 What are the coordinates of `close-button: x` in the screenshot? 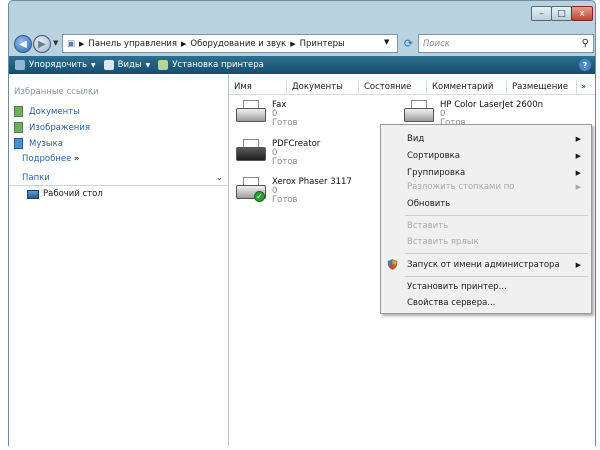 It's located at (582, 13).